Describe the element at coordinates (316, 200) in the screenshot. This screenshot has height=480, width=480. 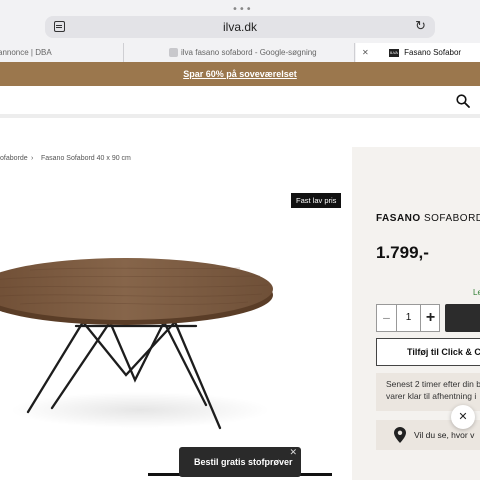
I see `fixed-low-price-badge: Fast lav pris` at that location.